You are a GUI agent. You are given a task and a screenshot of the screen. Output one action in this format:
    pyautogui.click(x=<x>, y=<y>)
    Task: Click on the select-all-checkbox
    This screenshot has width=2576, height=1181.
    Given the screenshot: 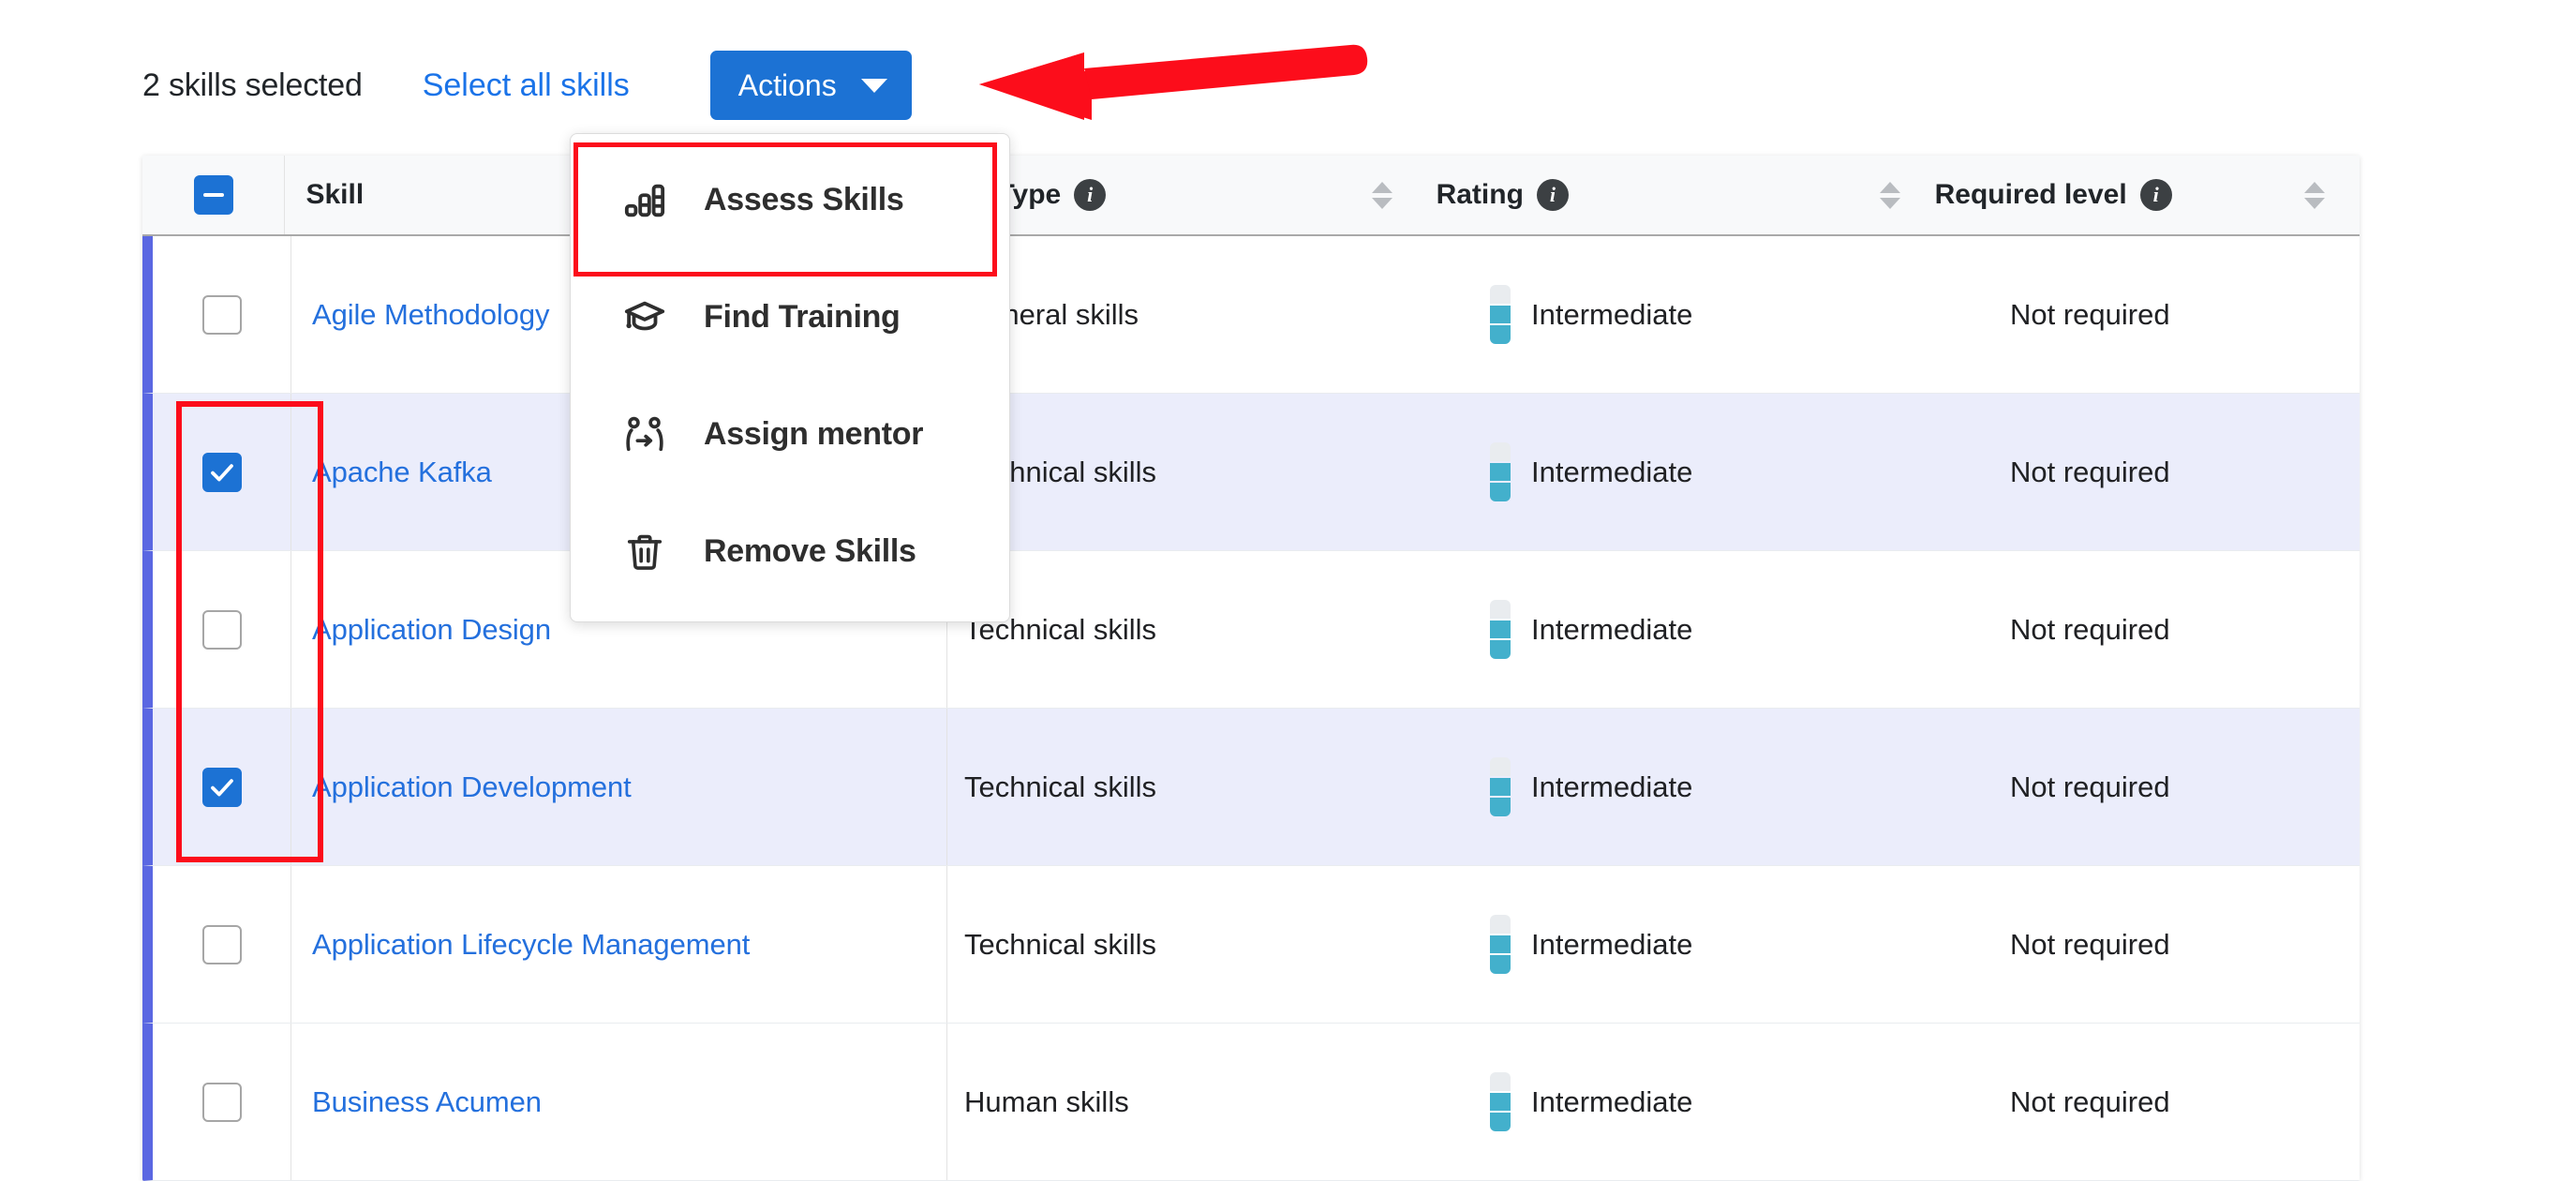 What is the action you would take?
    pyautogui.click(x=213, y=195)
    